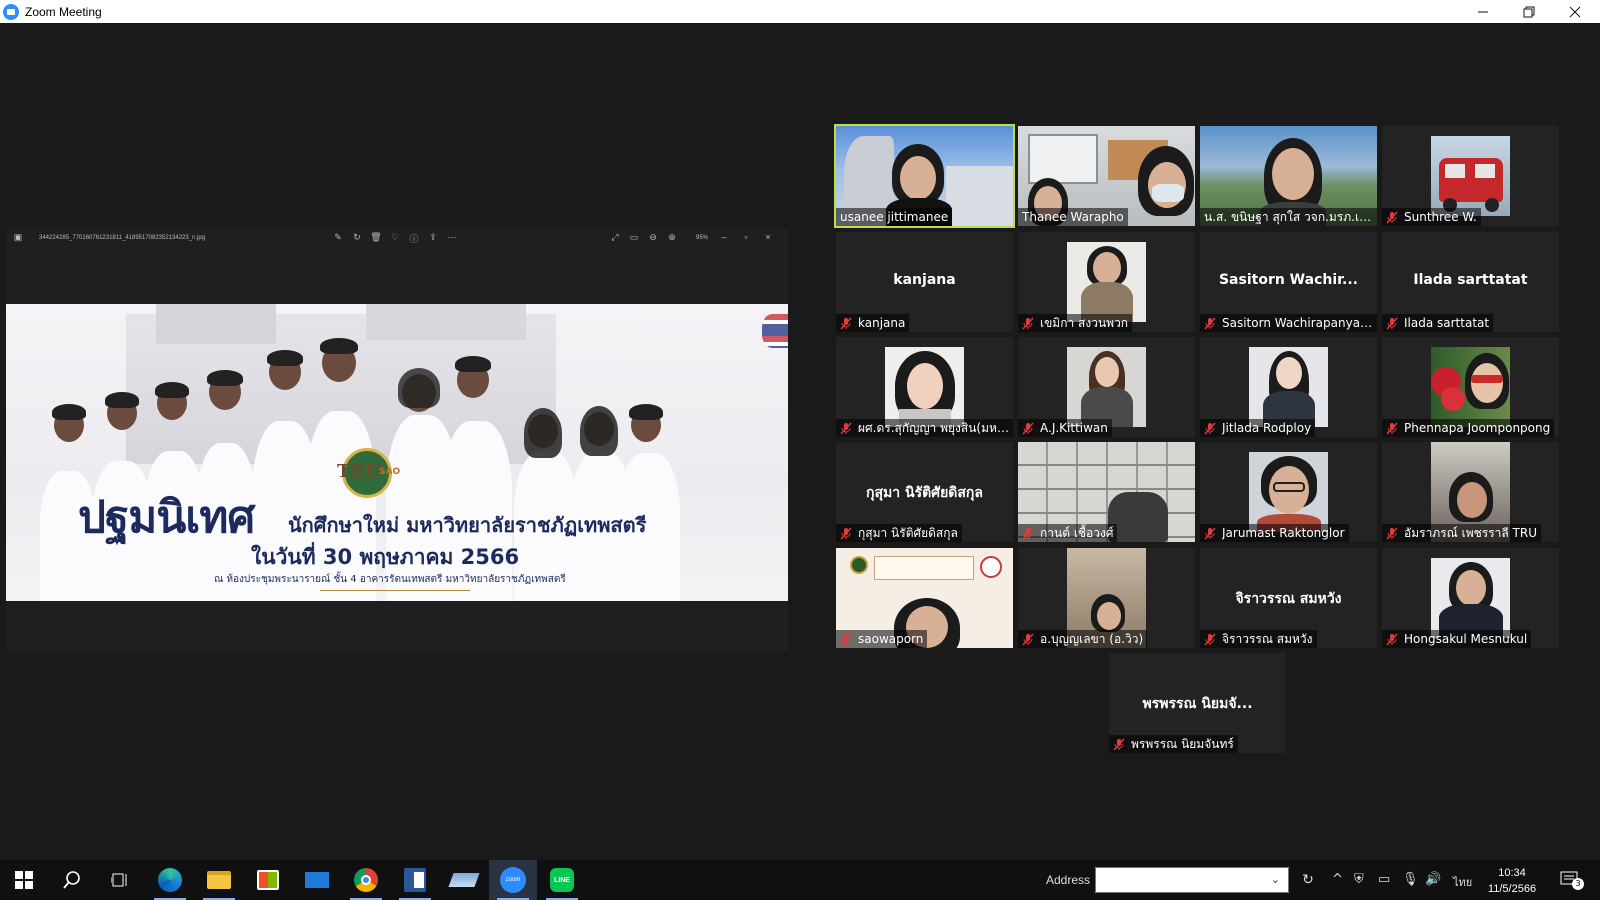  I want to click on participant-name: กุสุมา นิรัติศัยดิสกุล, so click(908, 532).